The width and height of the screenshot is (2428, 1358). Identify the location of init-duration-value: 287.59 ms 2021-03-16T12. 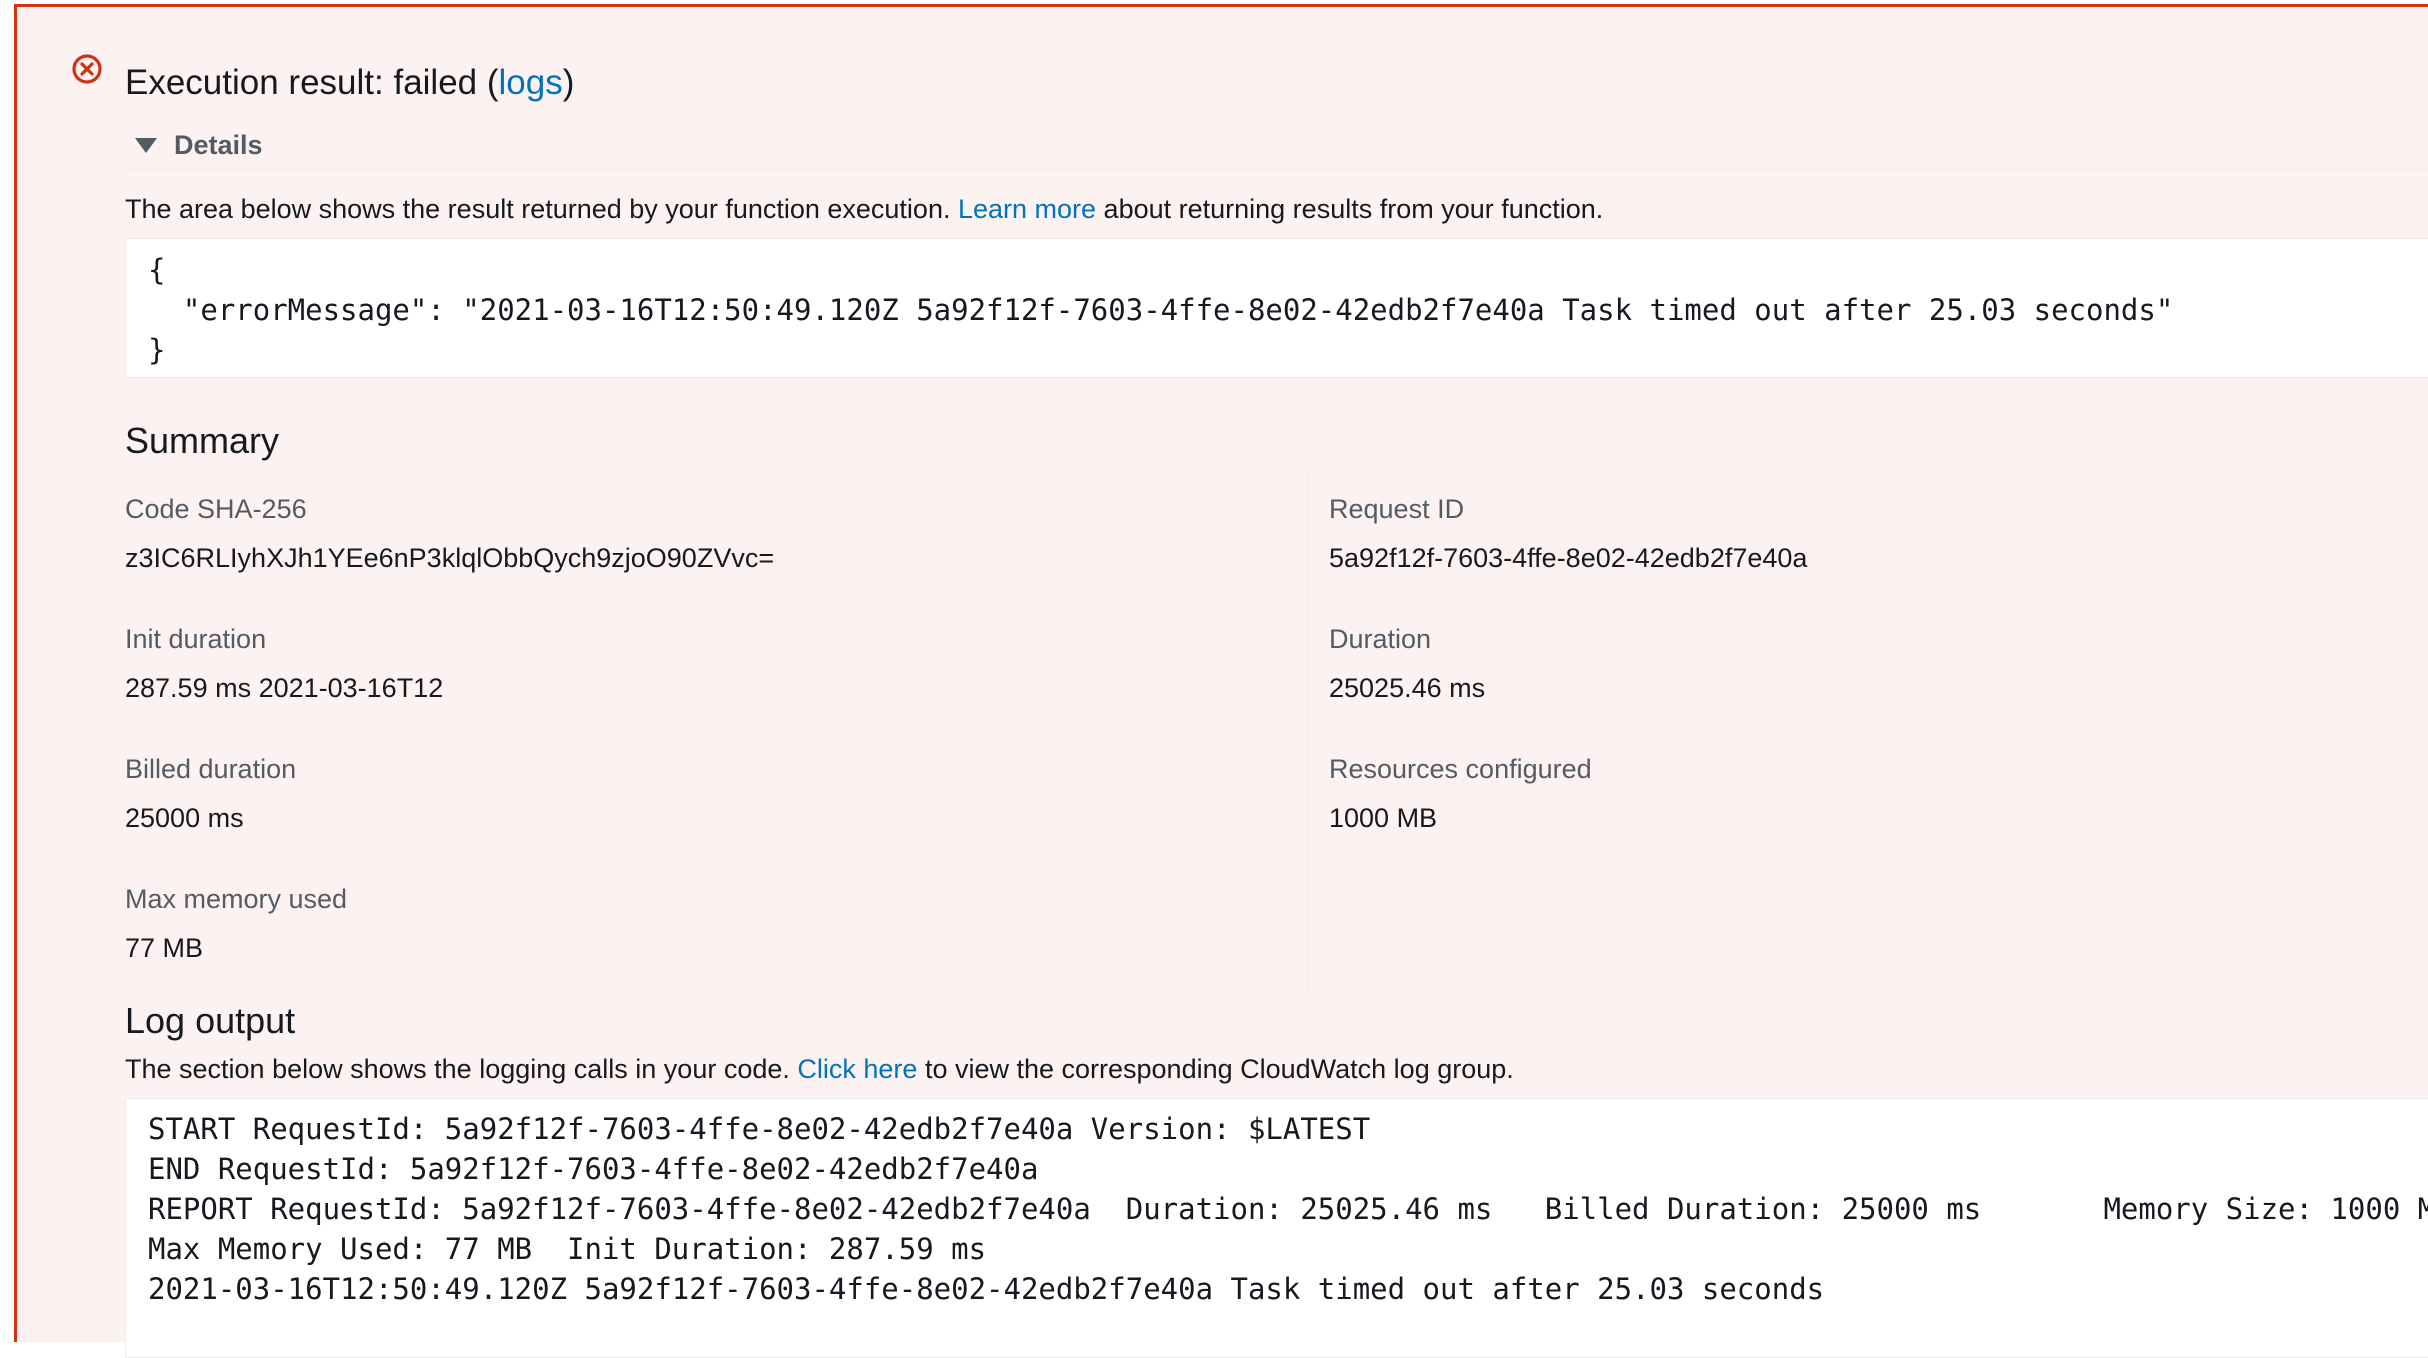
(284, 688).